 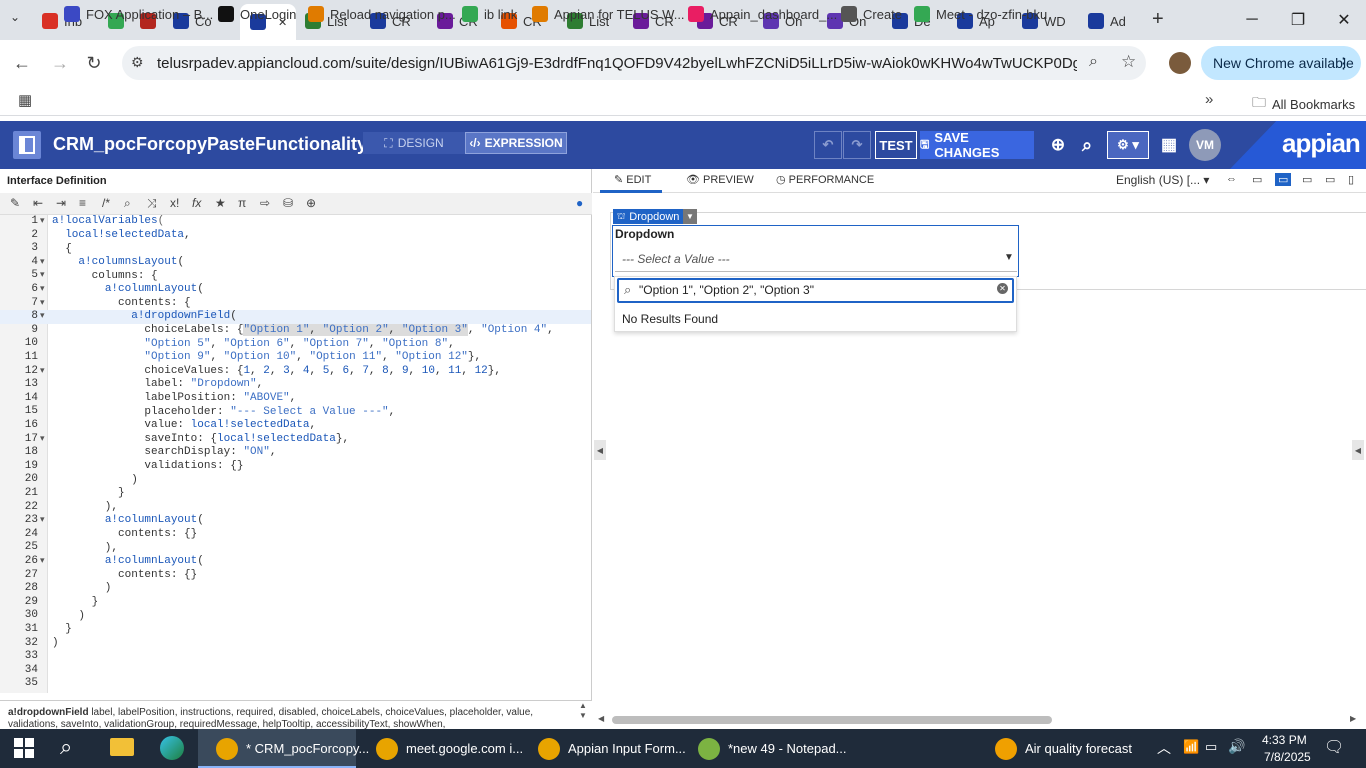 What do you see at coordinates (1303, 104) in the screenshot?
I see `all-bookmarks: 🗀 All Bookmarks` at bounding box center [1303, 104].